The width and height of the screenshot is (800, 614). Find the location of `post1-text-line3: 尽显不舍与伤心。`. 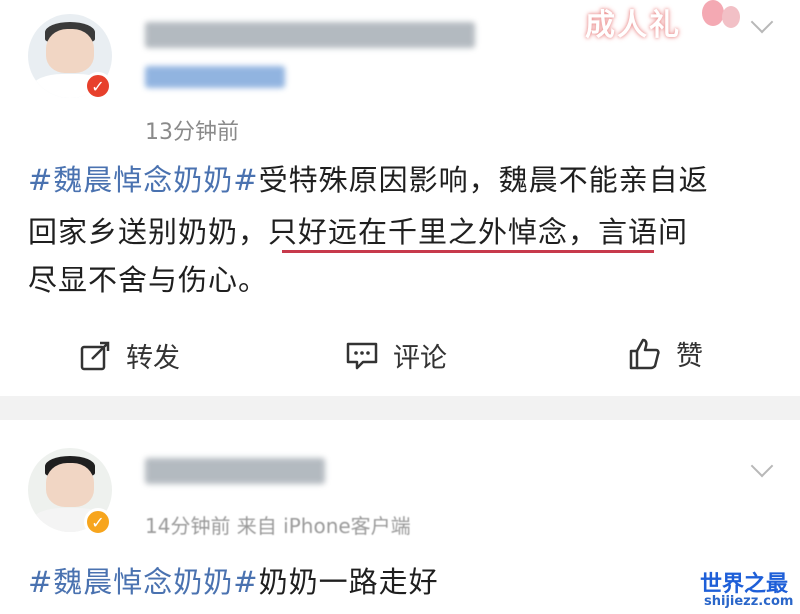

post1-text-line3: 尽显不舍与伤心。 is located at coordinates (148, 280).